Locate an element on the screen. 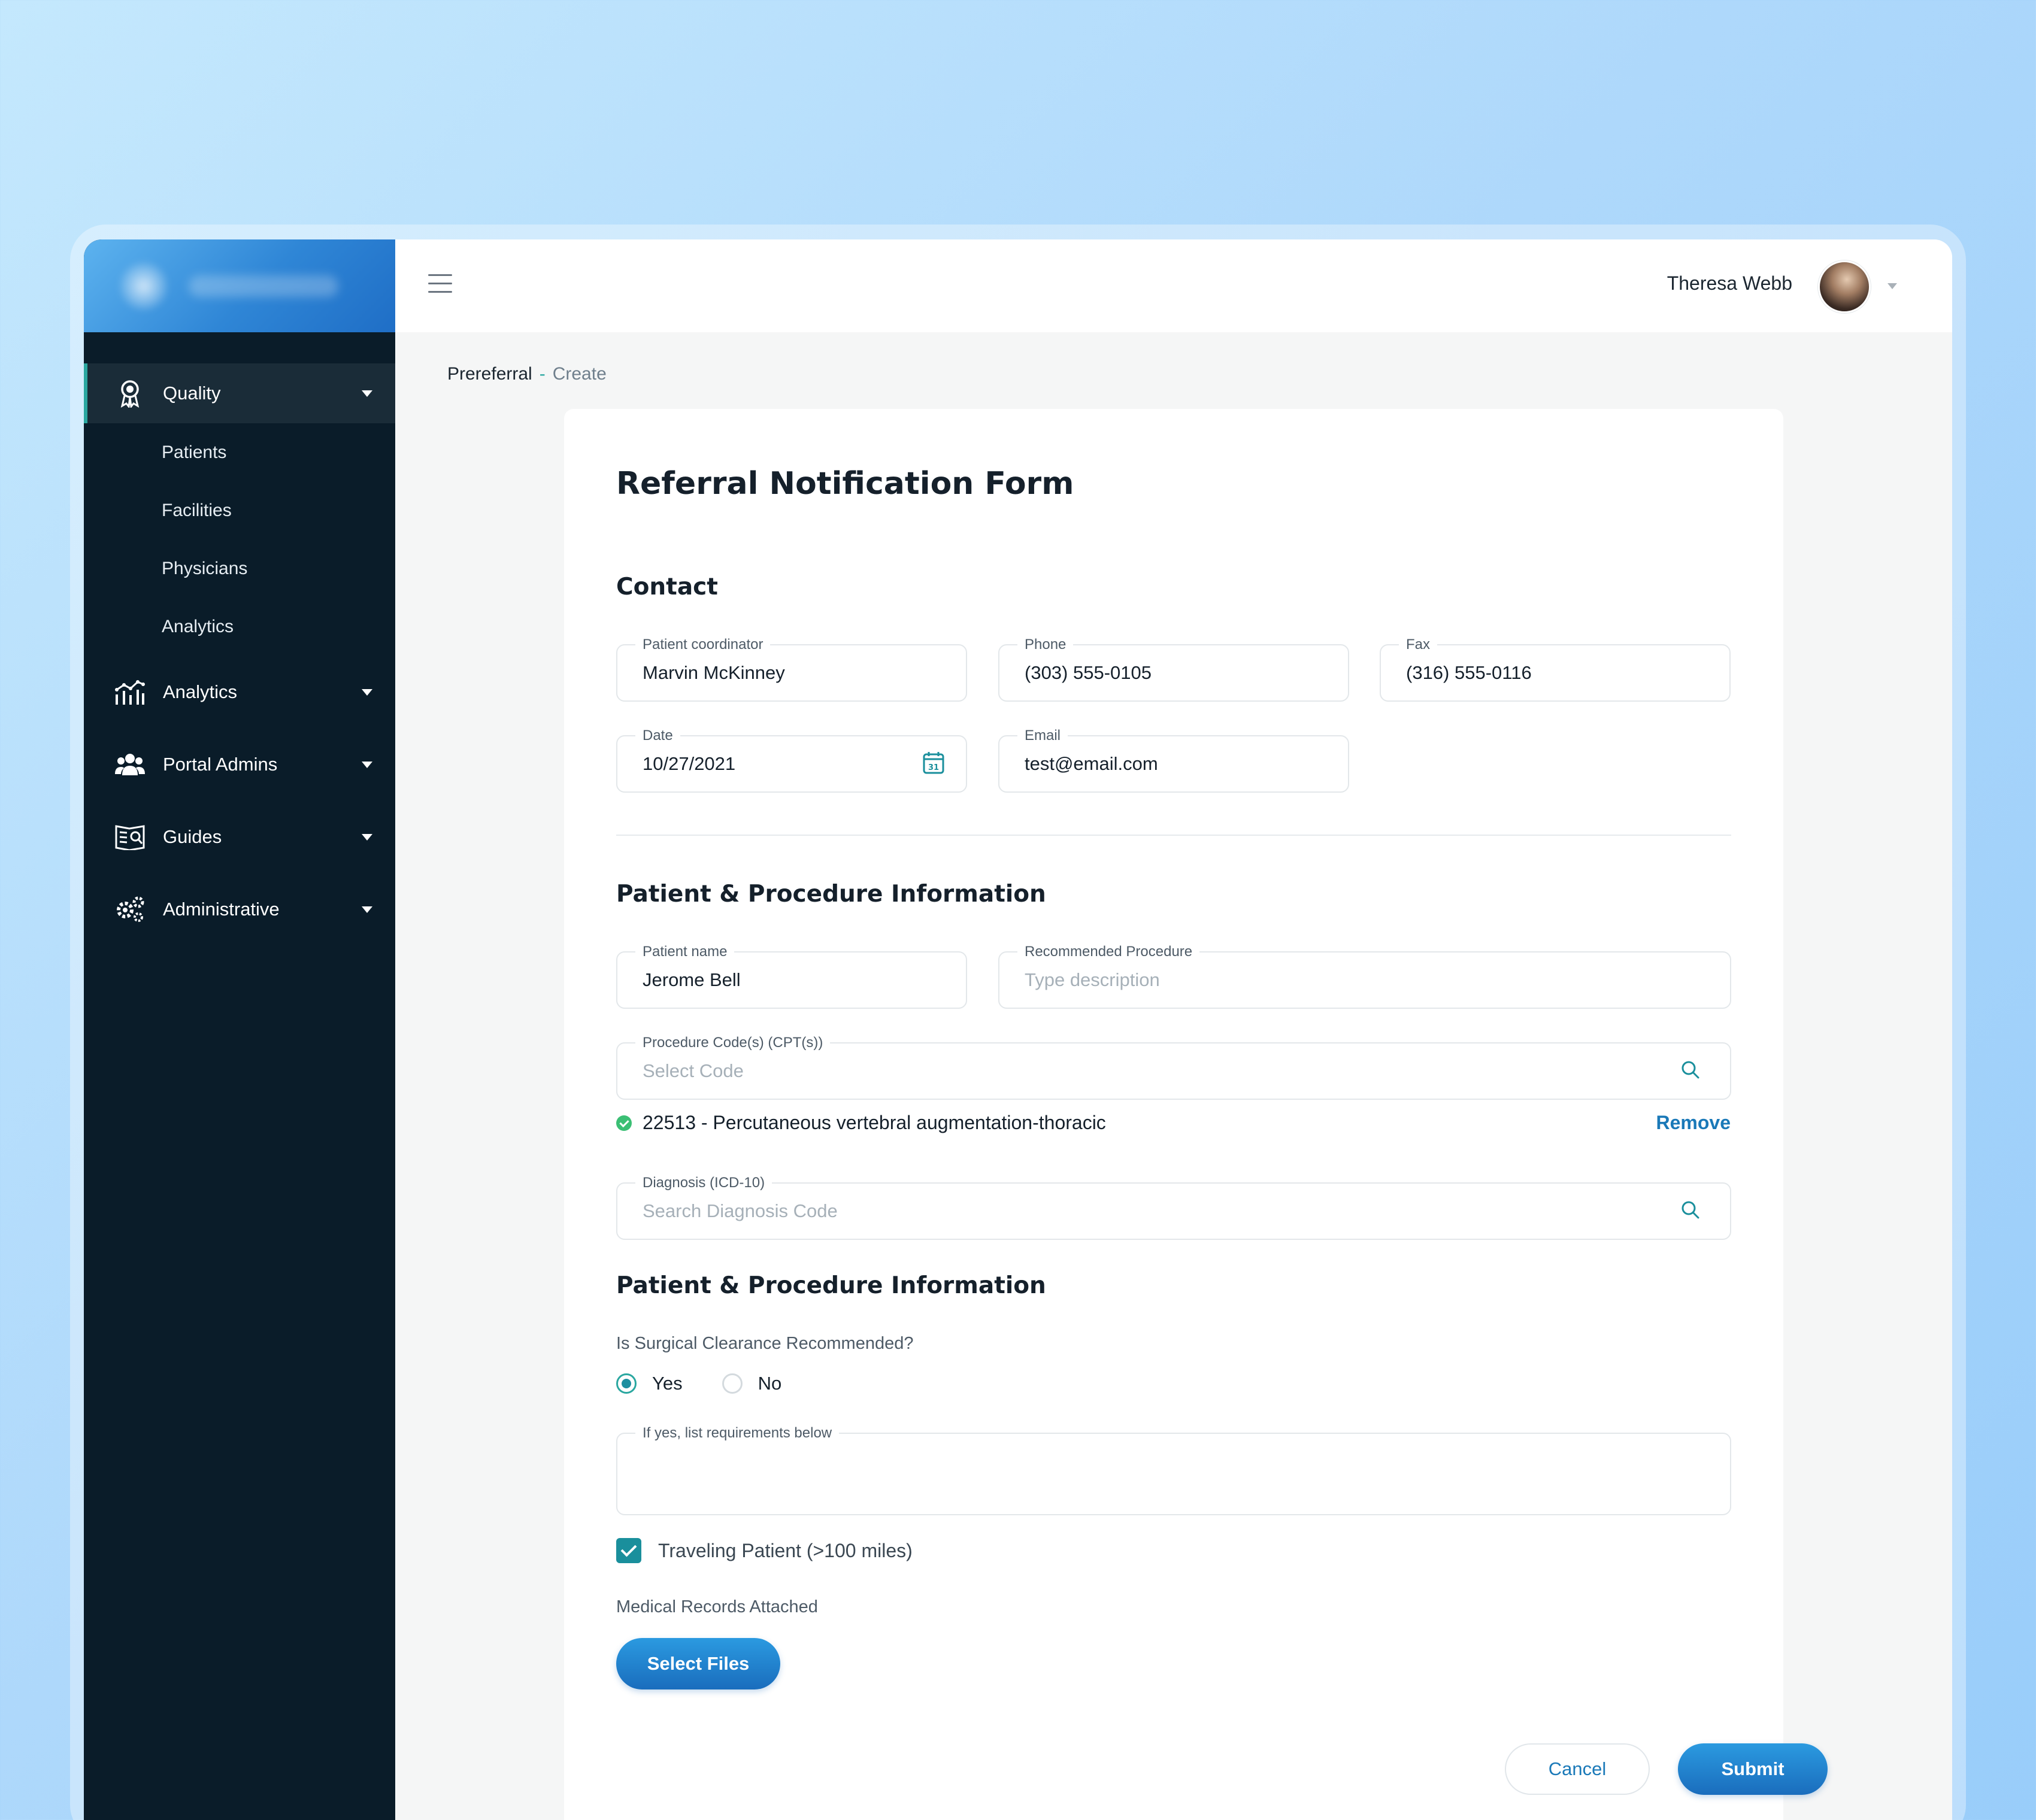 The width and height of the screenshot is (2036, 1820). sidebar-subitem-patients: Patients is located at coordinates (240, 452).